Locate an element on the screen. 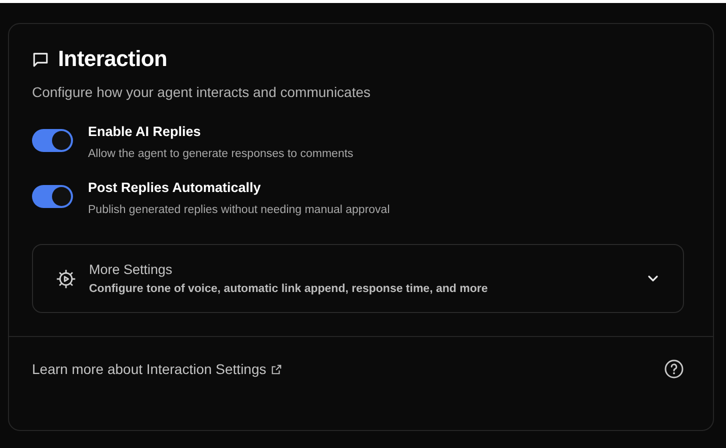 This screenshot has width=726, height=448. toggle-label: Enable AI Replies is located at coordinates (145, 131).